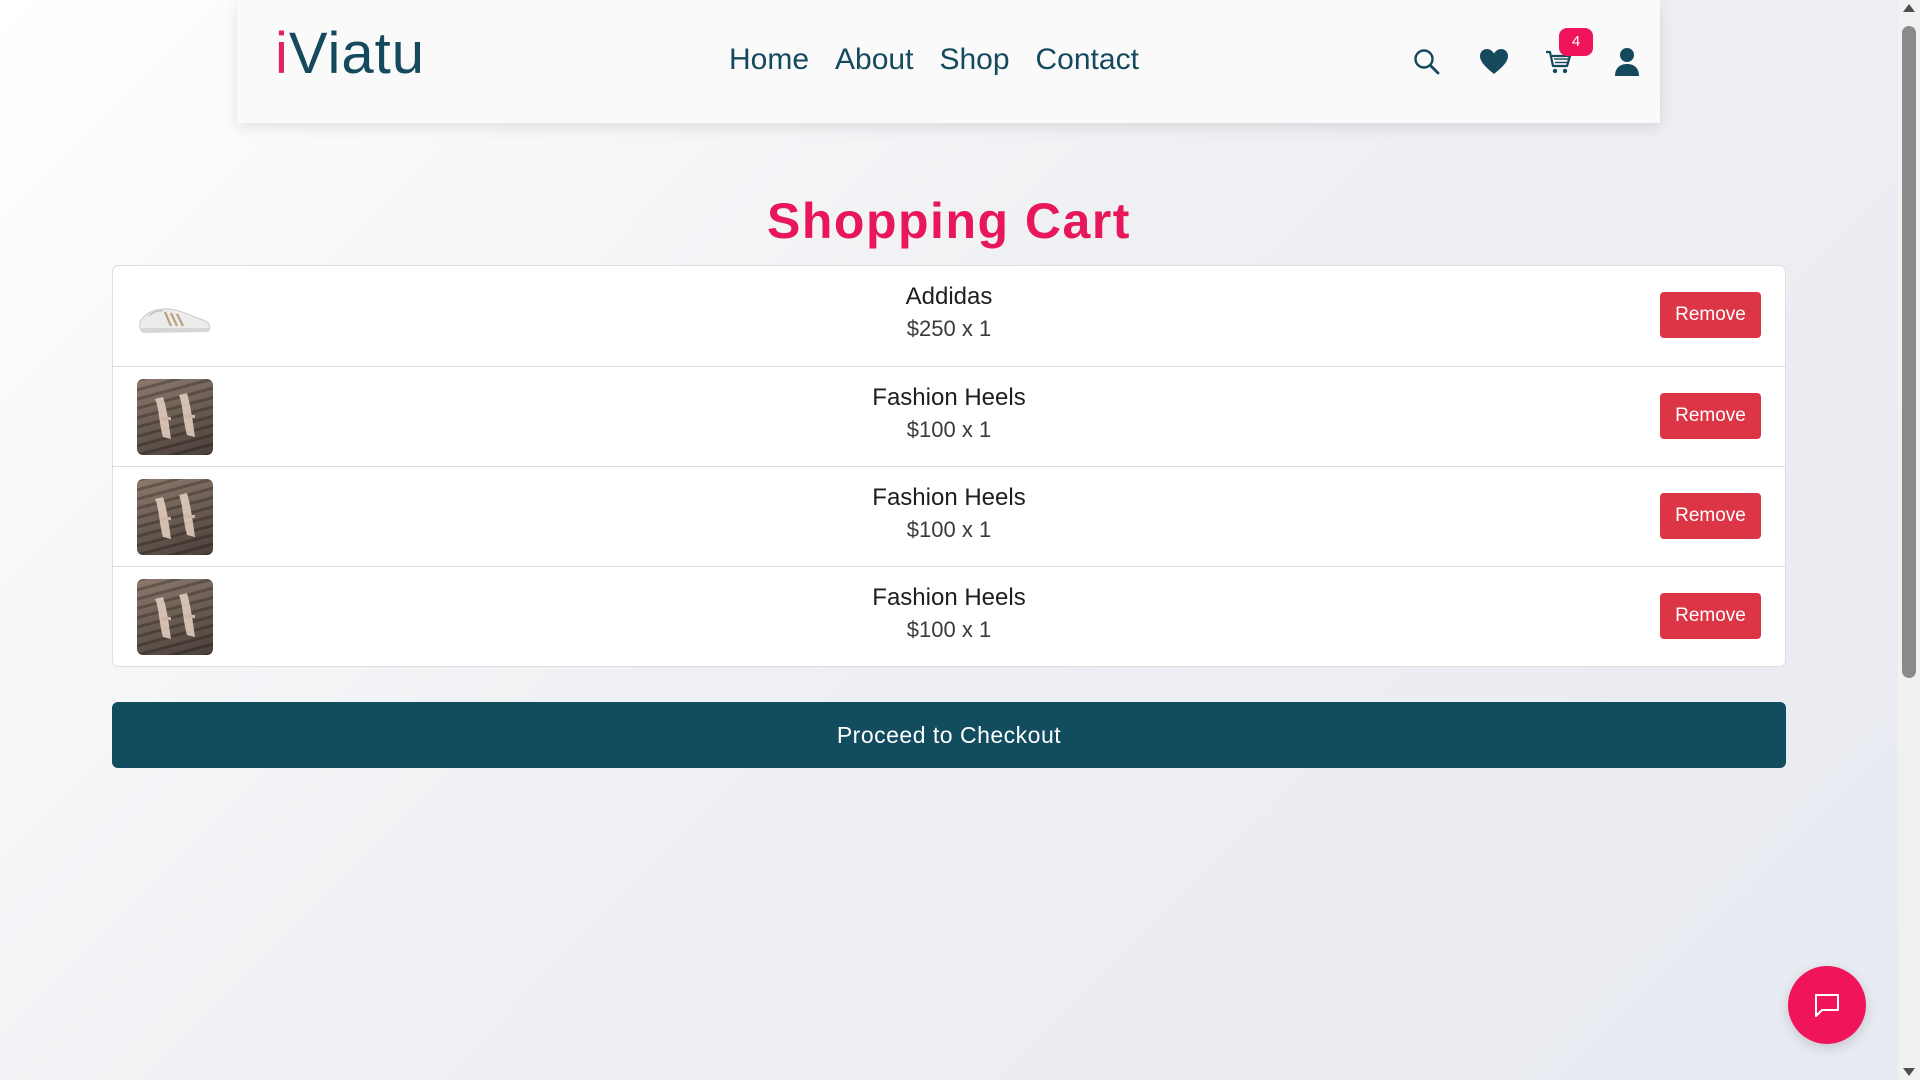  Describe the element at coordinates (949, 312) in the screenshot. I see `item-info: Addidas $250 x 1` at that location.